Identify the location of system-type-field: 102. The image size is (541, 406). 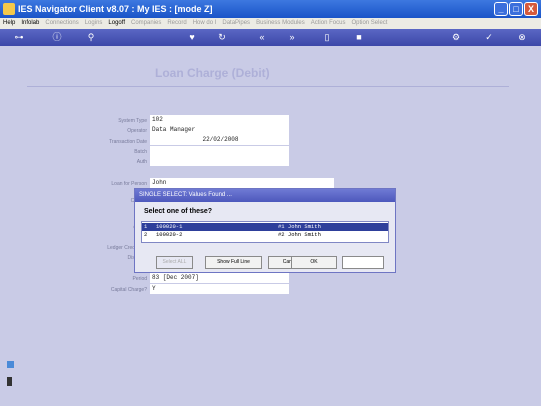
(219, 120).